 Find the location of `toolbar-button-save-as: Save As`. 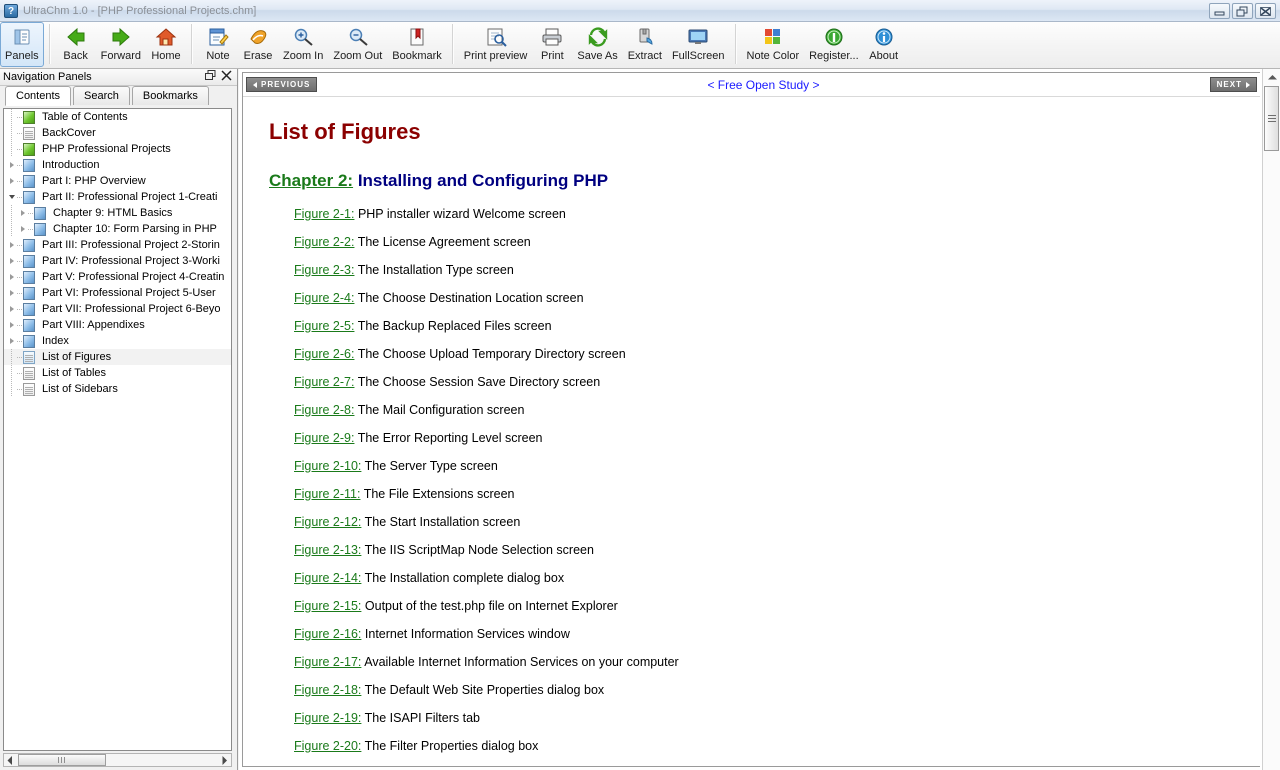

toolbar-button-save-as: Save As is located at coordinates (597, 44).